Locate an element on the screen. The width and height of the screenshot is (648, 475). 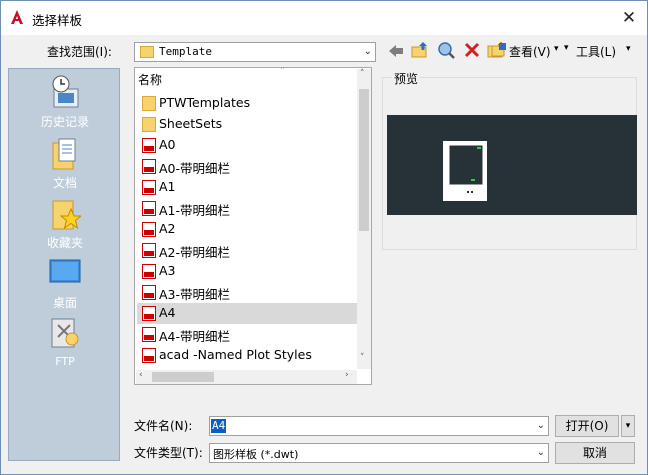
scroll-right-arrow-icon: › is located at coordinates (347, 375).